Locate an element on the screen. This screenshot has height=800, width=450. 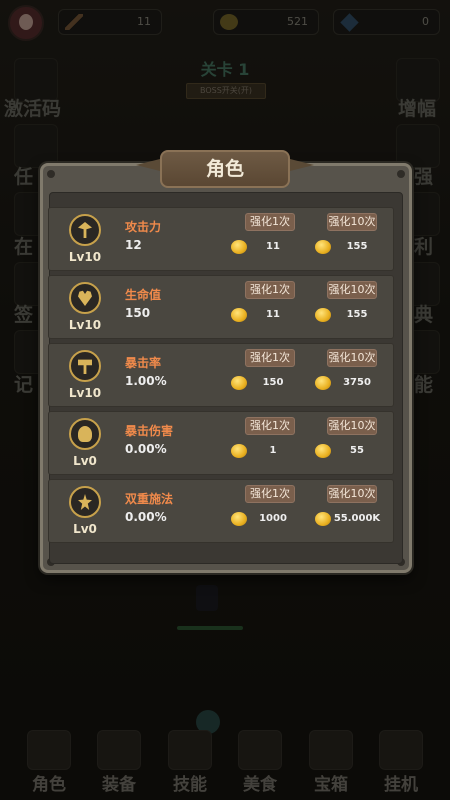
stat-row-health: Lv10 生命值 150 强化1次 强化10次 11 155 is located at coordinates (221, 307).